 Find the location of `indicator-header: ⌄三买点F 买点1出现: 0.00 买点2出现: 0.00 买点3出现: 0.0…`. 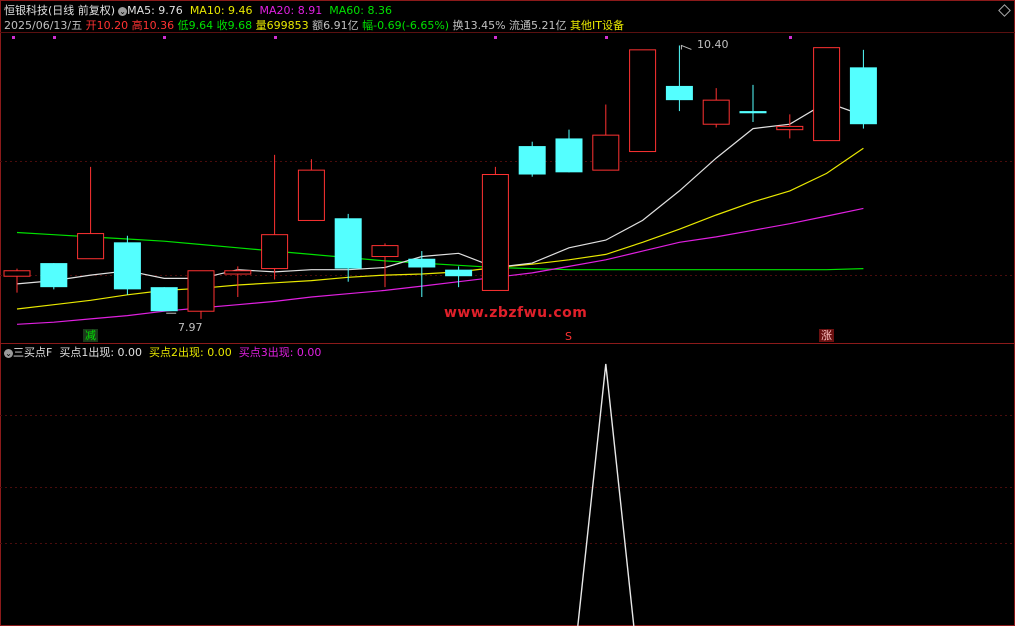

indicator-header: ⌄三买点F 买点1出现: 0.00 买点2出现: 0.00 买点3出现: 0.0… is located at coordinates (162, 352).